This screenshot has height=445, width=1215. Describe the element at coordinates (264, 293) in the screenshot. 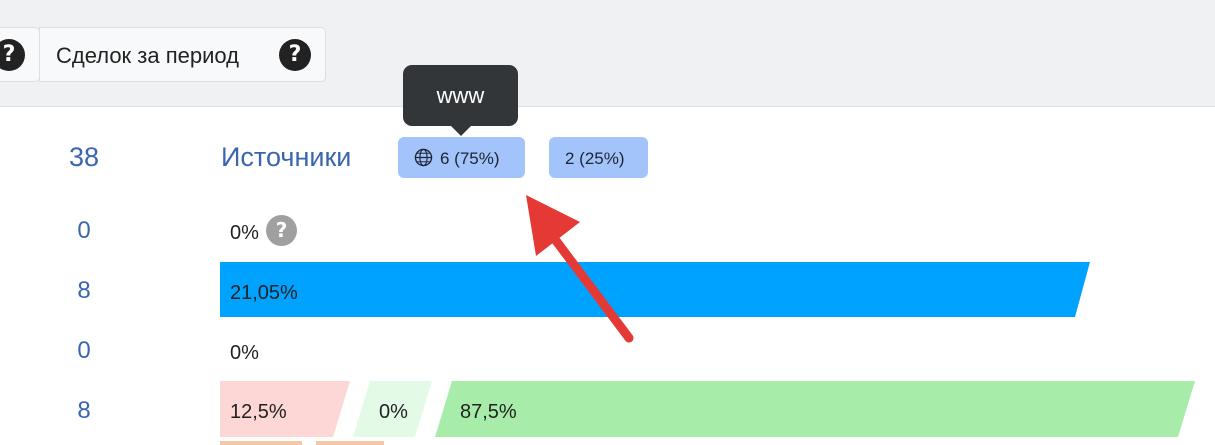

I see `conversion-bar-label: 21,05%` at that location.